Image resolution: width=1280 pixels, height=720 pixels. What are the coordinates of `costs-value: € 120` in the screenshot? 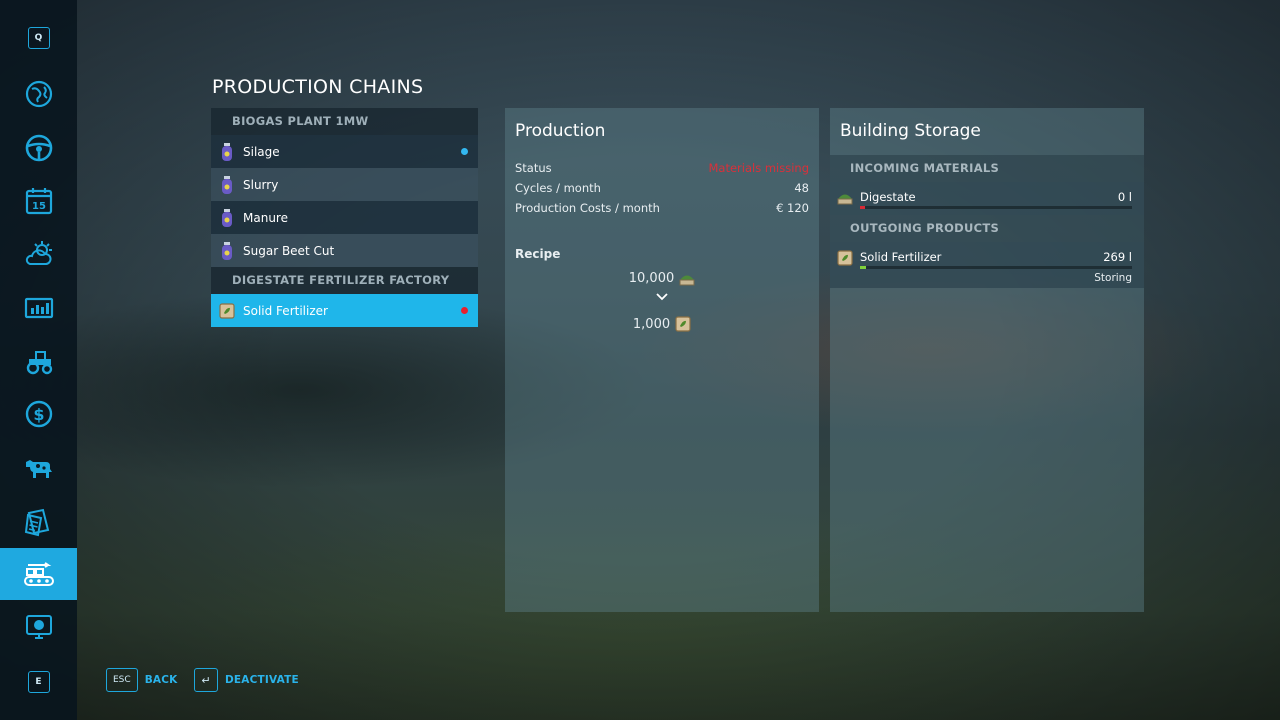 It's located at (792, 208).